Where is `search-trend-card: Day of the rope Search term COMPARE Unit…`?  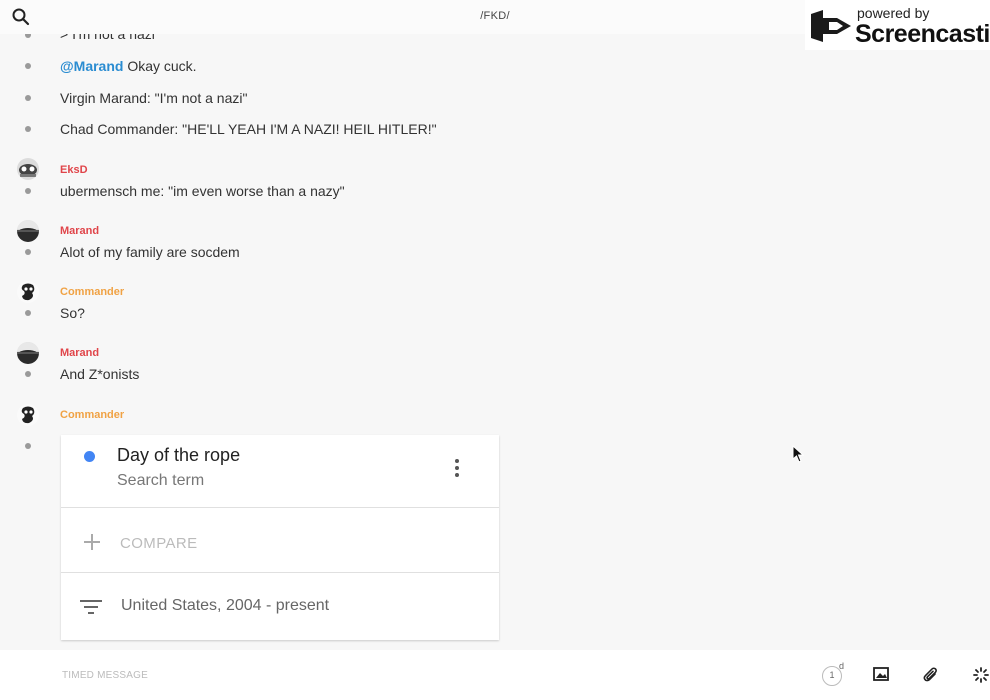 search-trend-card: Day of the rope Search term COMPARE Unit… is located at coordinates (280, 537).